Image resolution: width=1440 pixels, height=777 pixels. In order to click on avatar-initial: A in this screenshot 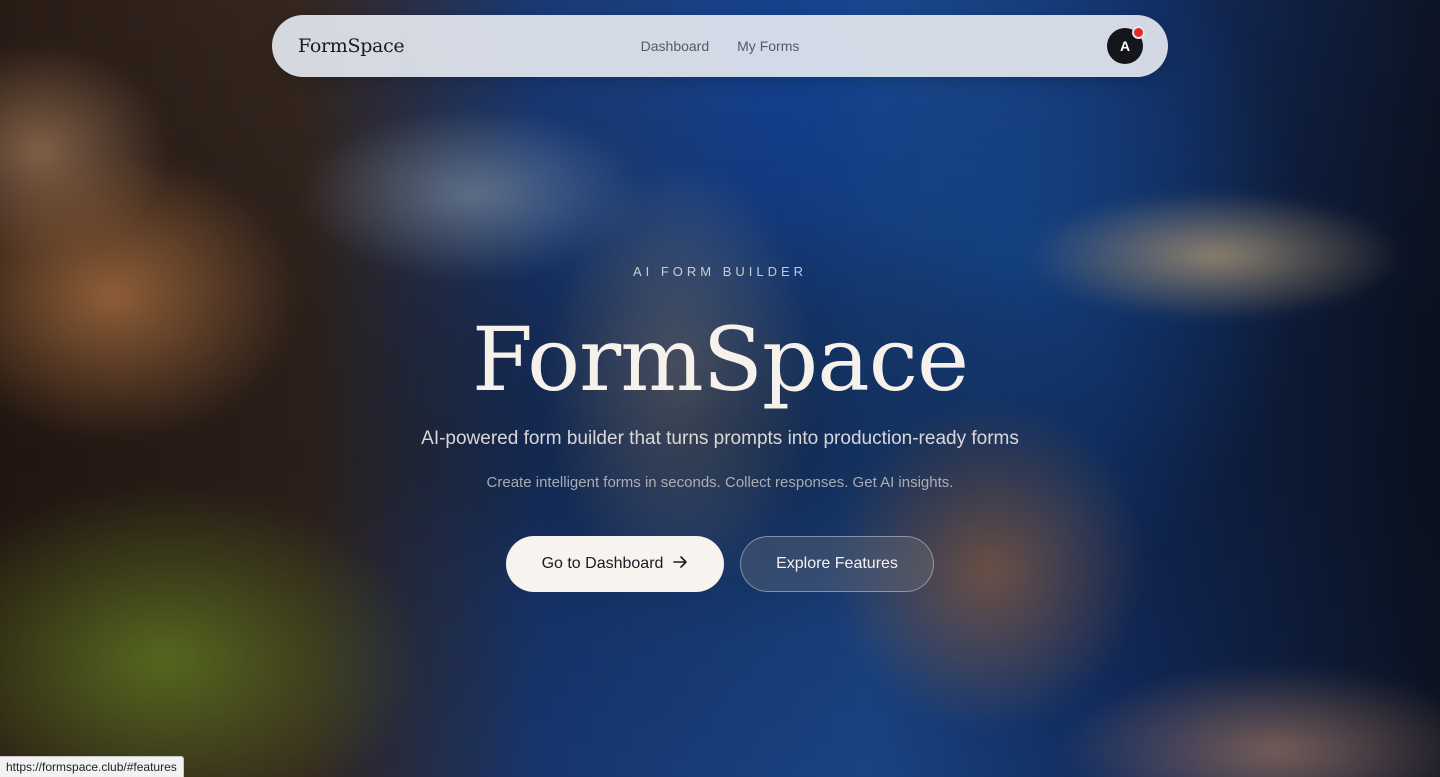, I will do `click(1125, 46)`.